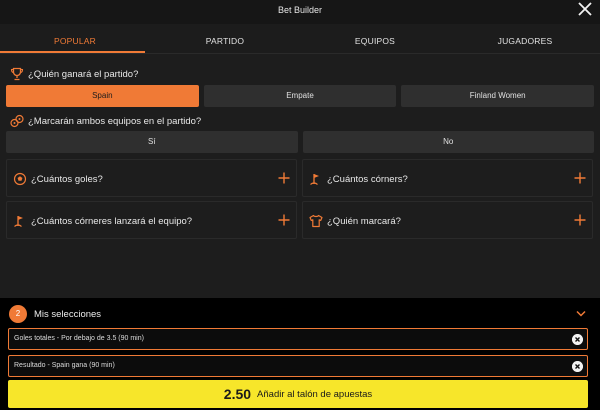  Describe the element at coordinates (68, 314) in the screenshot. I see `selections-title: Mis selecciones` at that location.